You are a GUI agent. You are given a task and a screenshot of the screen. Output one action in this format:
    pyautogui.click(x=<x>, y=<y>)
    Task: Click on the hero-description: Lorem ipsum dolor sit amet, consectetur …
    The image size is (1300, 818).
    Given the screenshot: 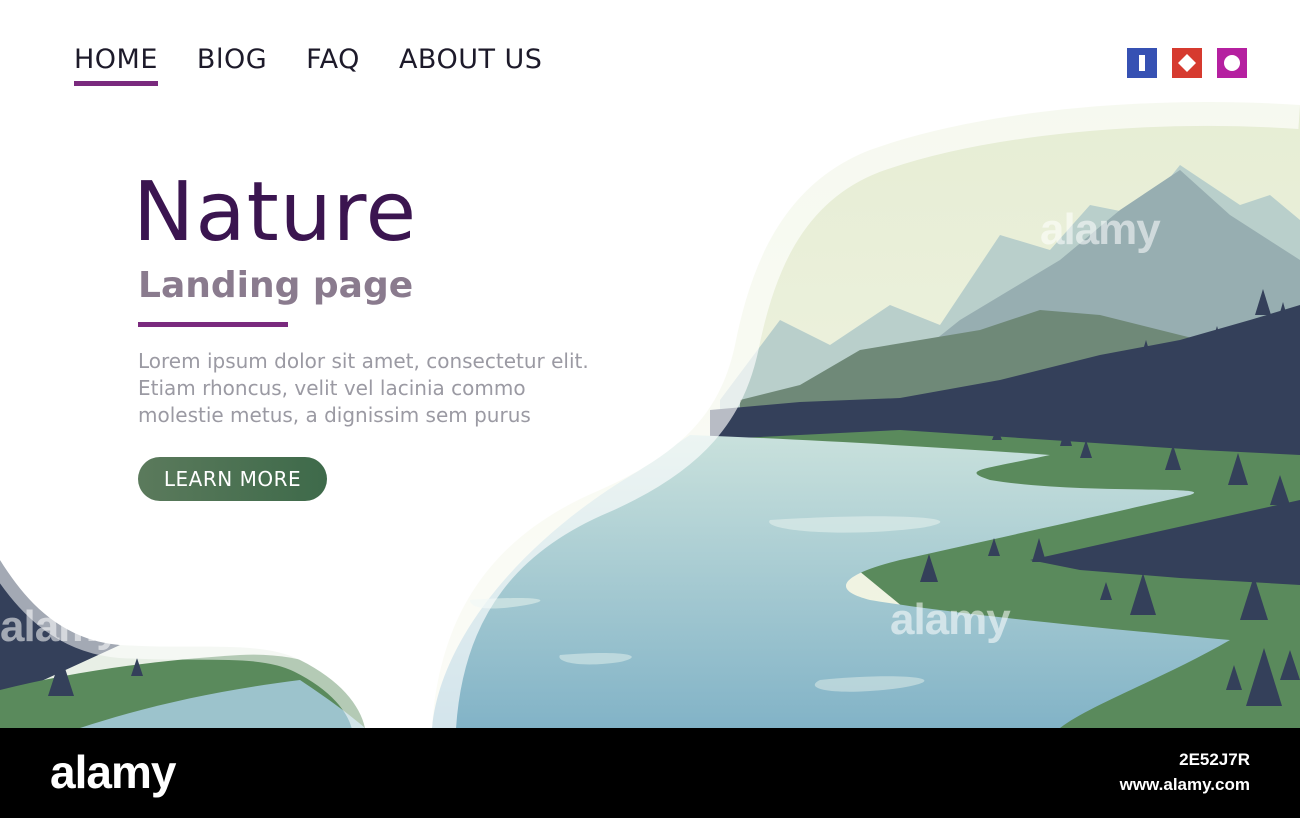 What is the action you would take?
    pyautogui.click(x=363, y=388)
    